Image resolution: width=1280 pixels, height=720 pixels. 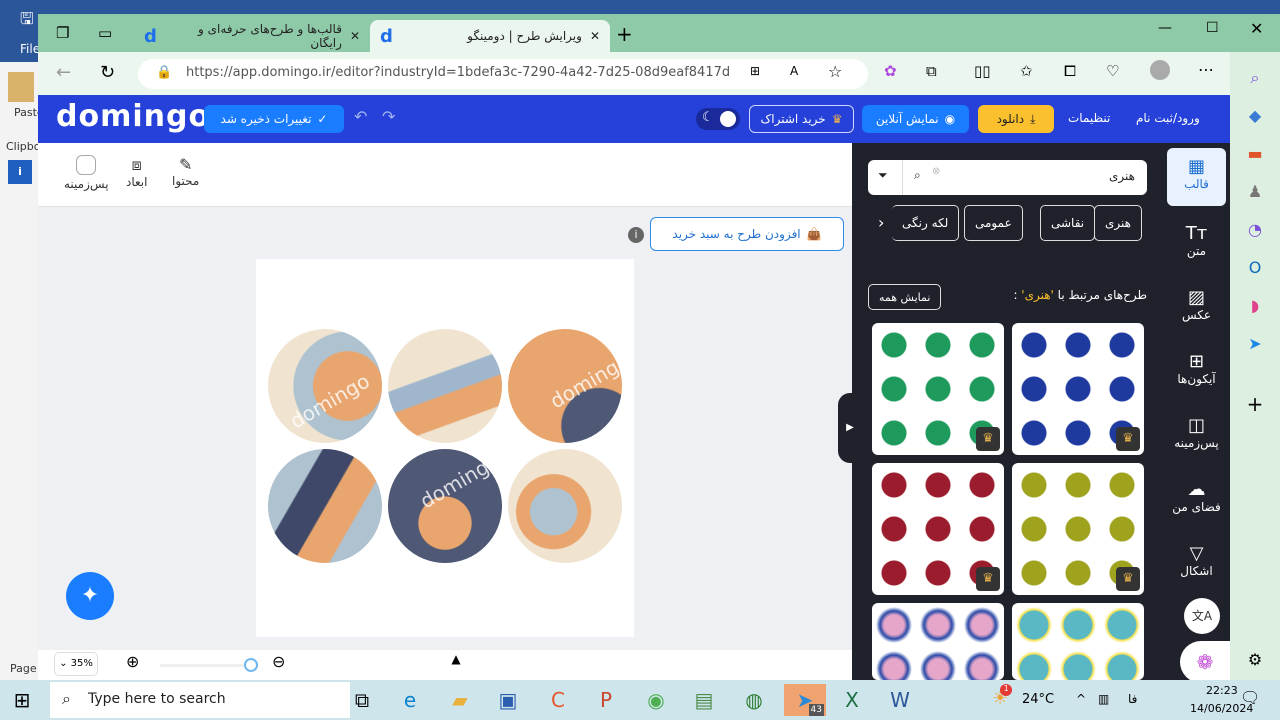 What do you see at coordinates (362, 700) in the screenshot?
I see `task-view-icon: ⧉` at bounding box center [362, 700].